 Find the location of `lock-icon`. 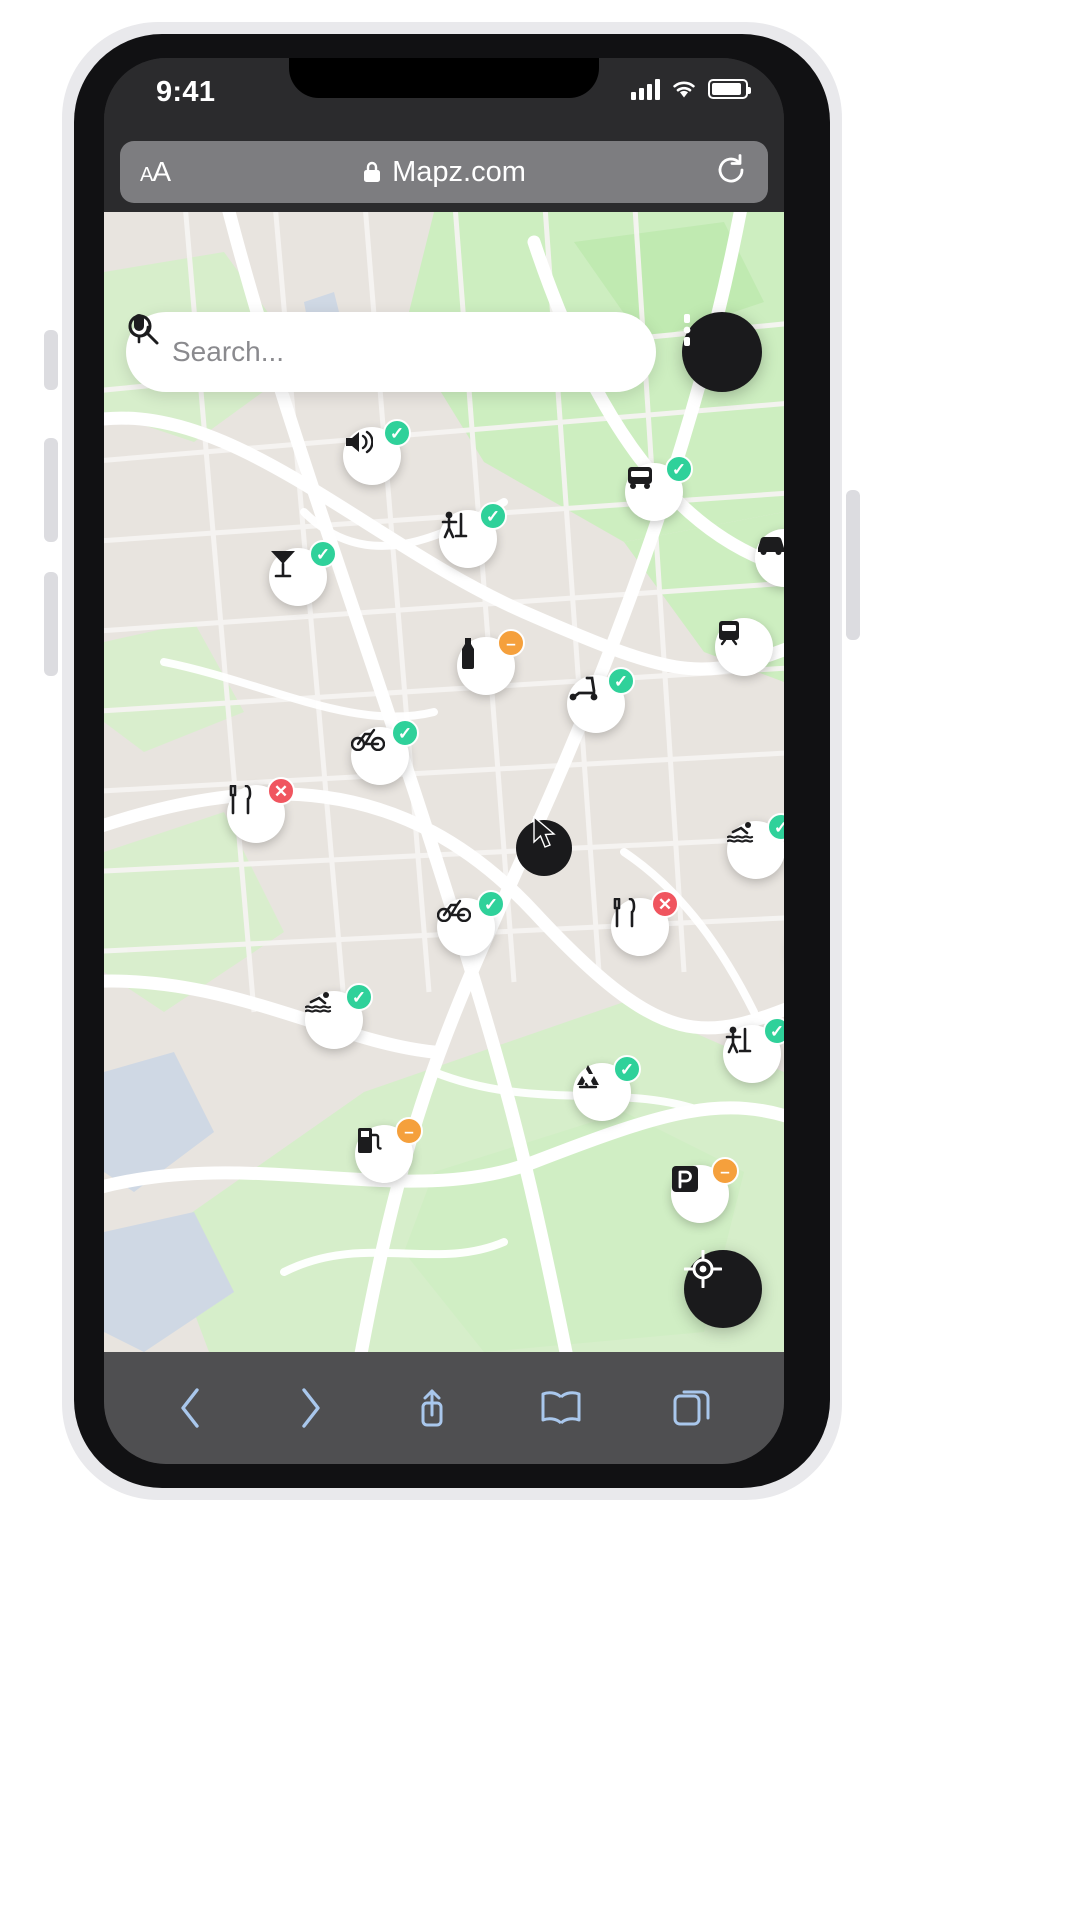

lock-icon is located at coordinates (372, 172).